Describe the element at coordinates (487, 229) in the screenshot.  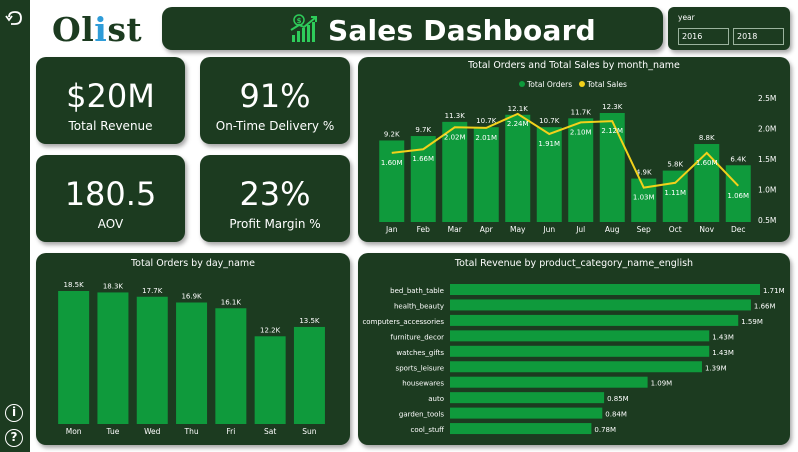
I see `x-tick-label: Apr` at that location.